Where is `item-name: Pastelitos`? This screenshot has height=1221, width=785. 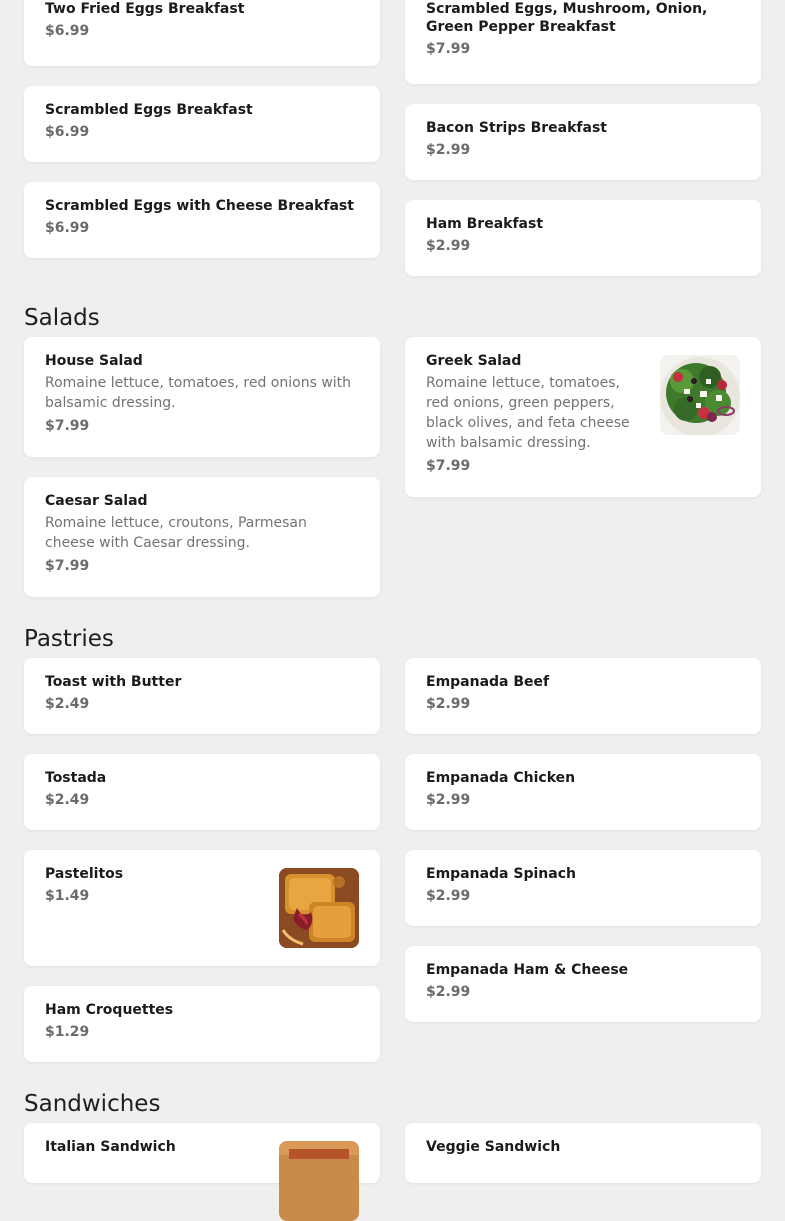
item-name: Pastelitos is located at coordinates (84, 874).